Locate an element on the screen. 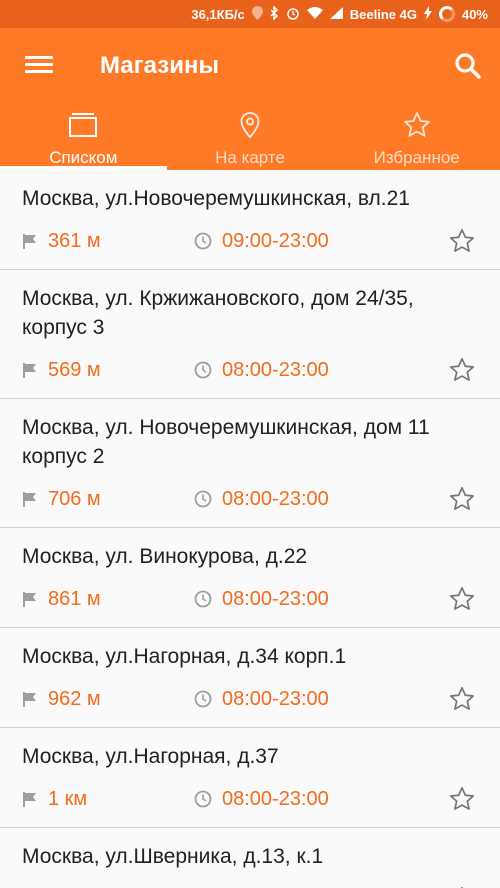  store-distance: 361 м is located at coordinates (74, 240).